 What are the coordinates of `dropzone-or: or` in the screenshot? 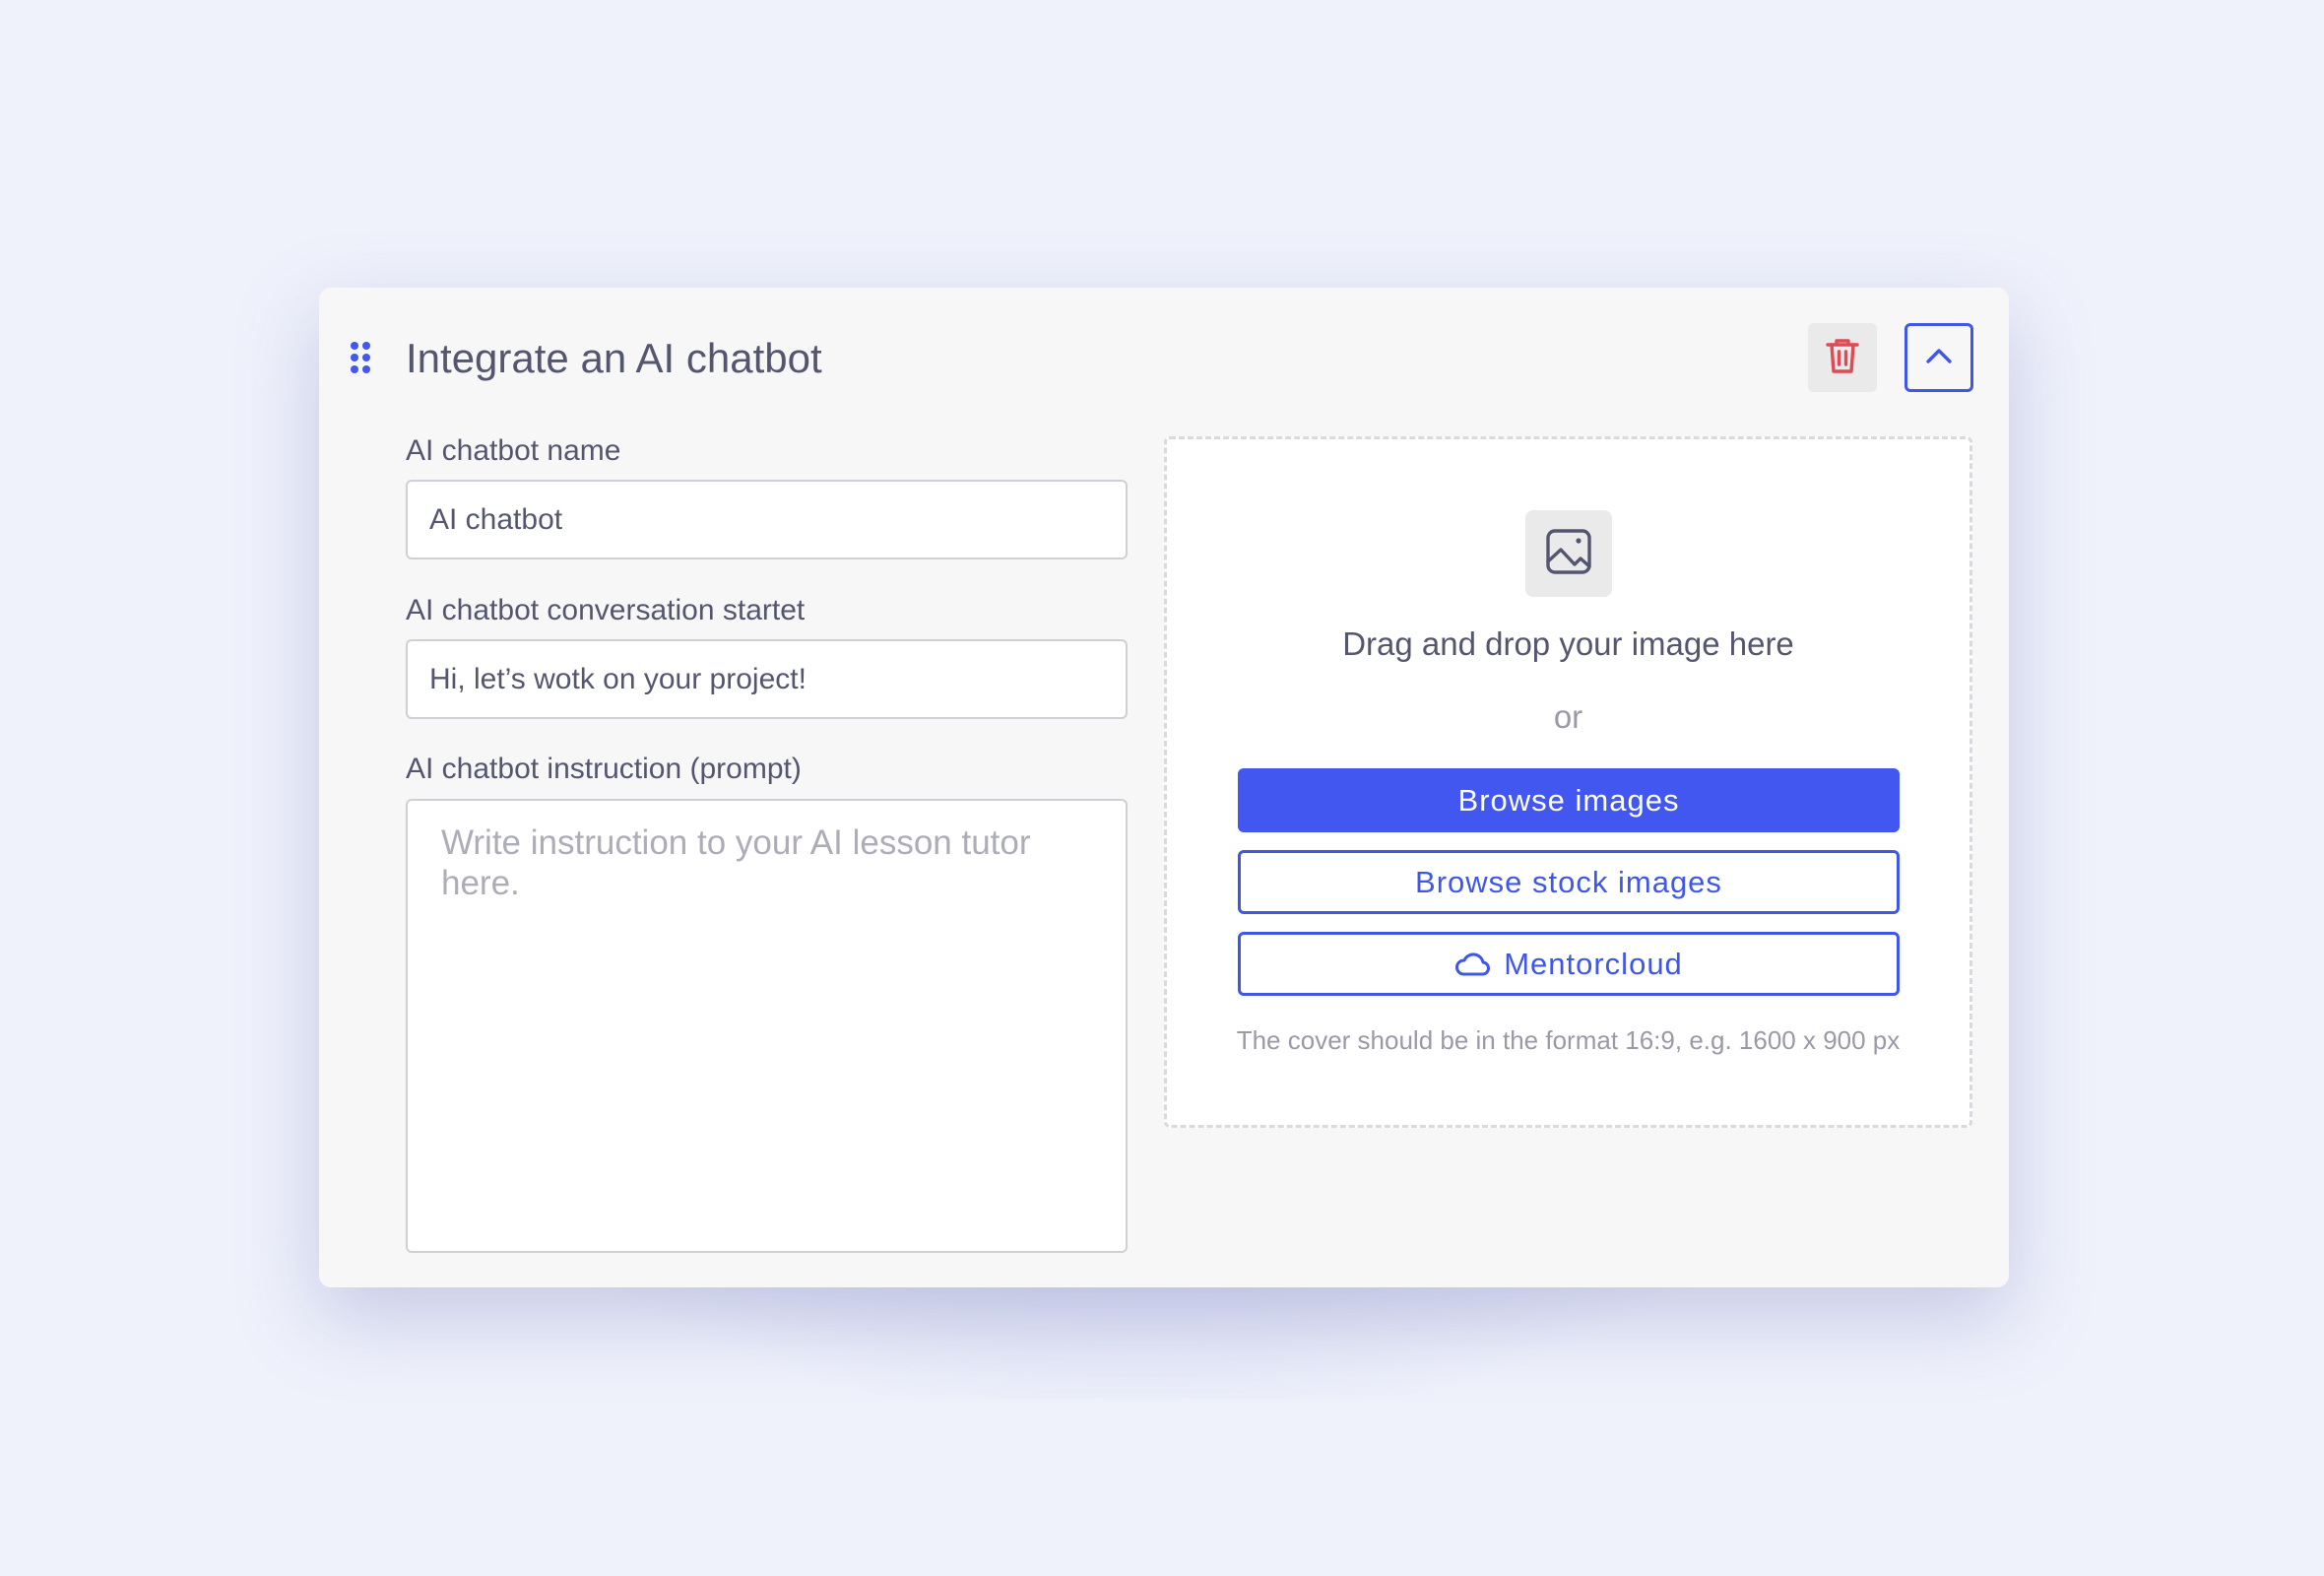 It's located at (1568, 716).